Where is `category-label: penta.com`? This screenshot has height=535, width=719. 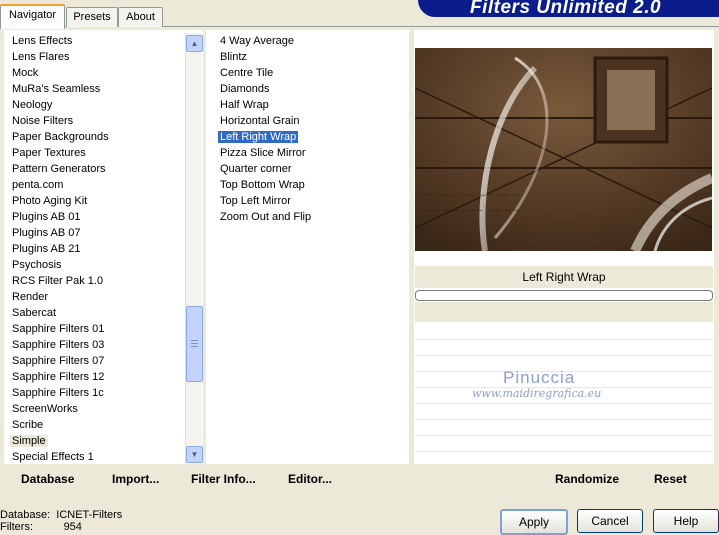
category-label: penta.com is located at coordinates (38, 185).